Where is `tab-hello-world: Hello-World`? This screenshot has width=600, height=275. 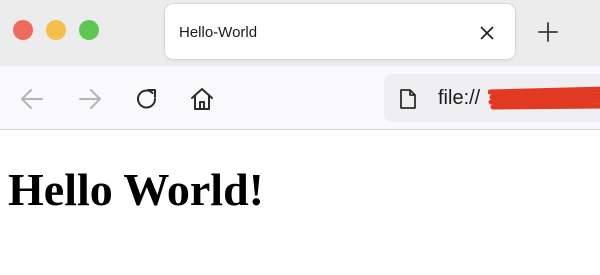
tab-hello-world: Hello-World is located at coordinates (340, 31).